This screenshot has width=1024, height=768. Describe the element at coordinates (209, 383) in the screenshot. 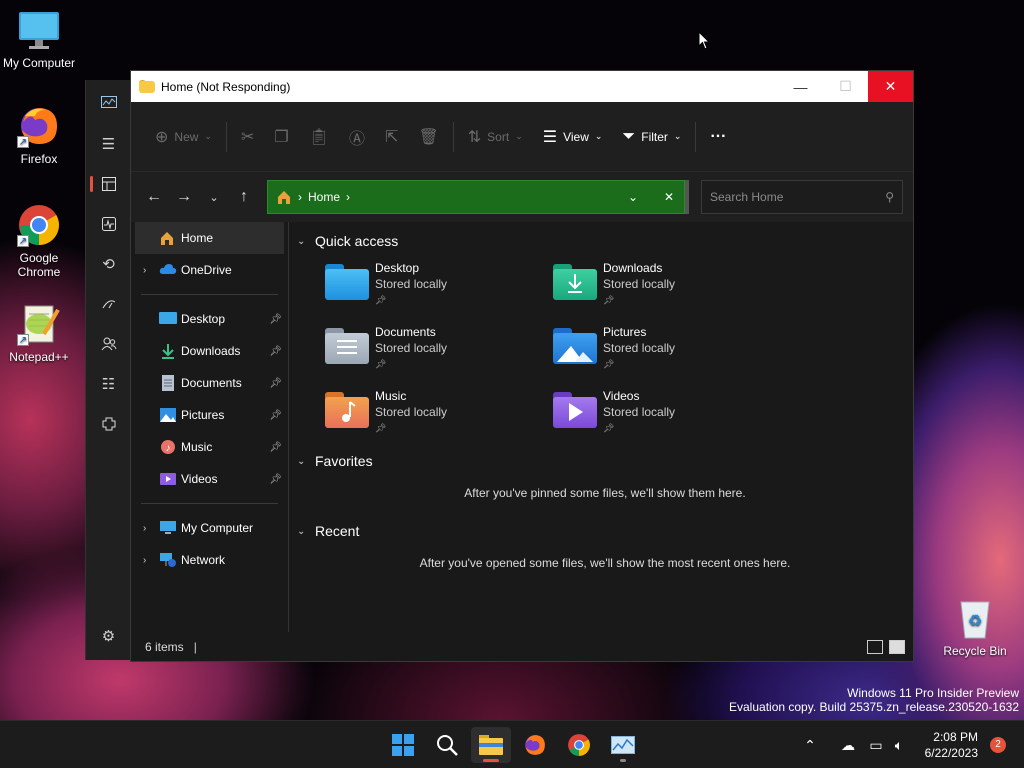

I see `nav-item-documents: Documents 📌︎` at that location.